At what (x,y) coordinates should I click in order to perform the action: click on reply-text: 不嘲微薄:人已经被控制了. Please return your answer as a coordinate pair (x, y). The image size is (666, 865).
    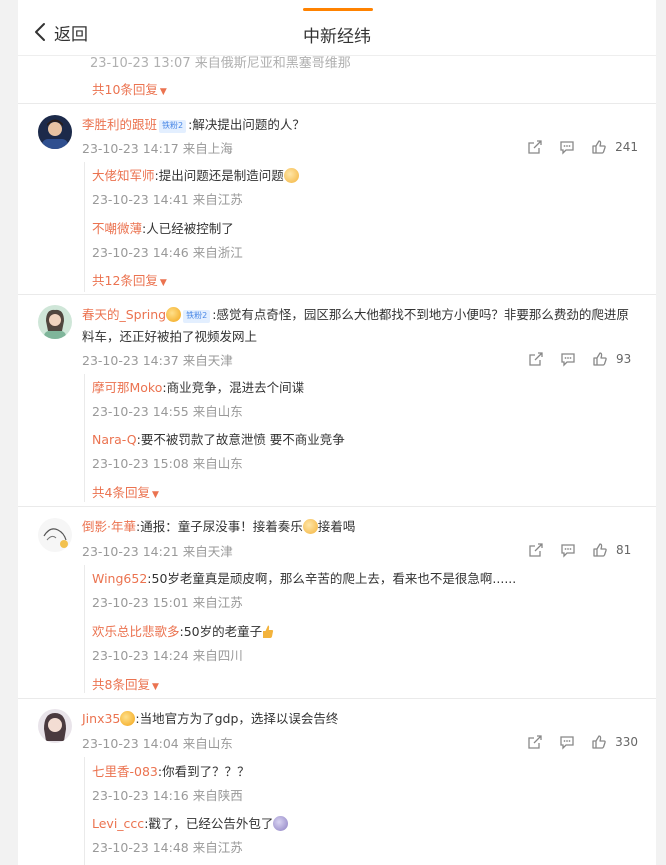
    Looking at the image, I should click on (163, 227).